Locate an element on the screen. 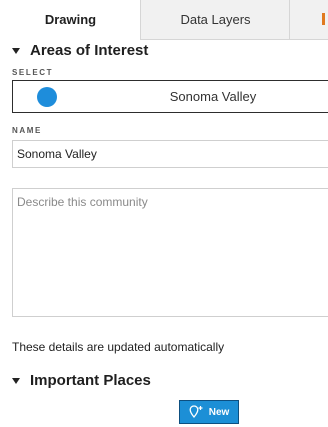 This screenshot has height=427, width=328. autosave-note: These details are updated automatically is located at coordinates (118, 347).